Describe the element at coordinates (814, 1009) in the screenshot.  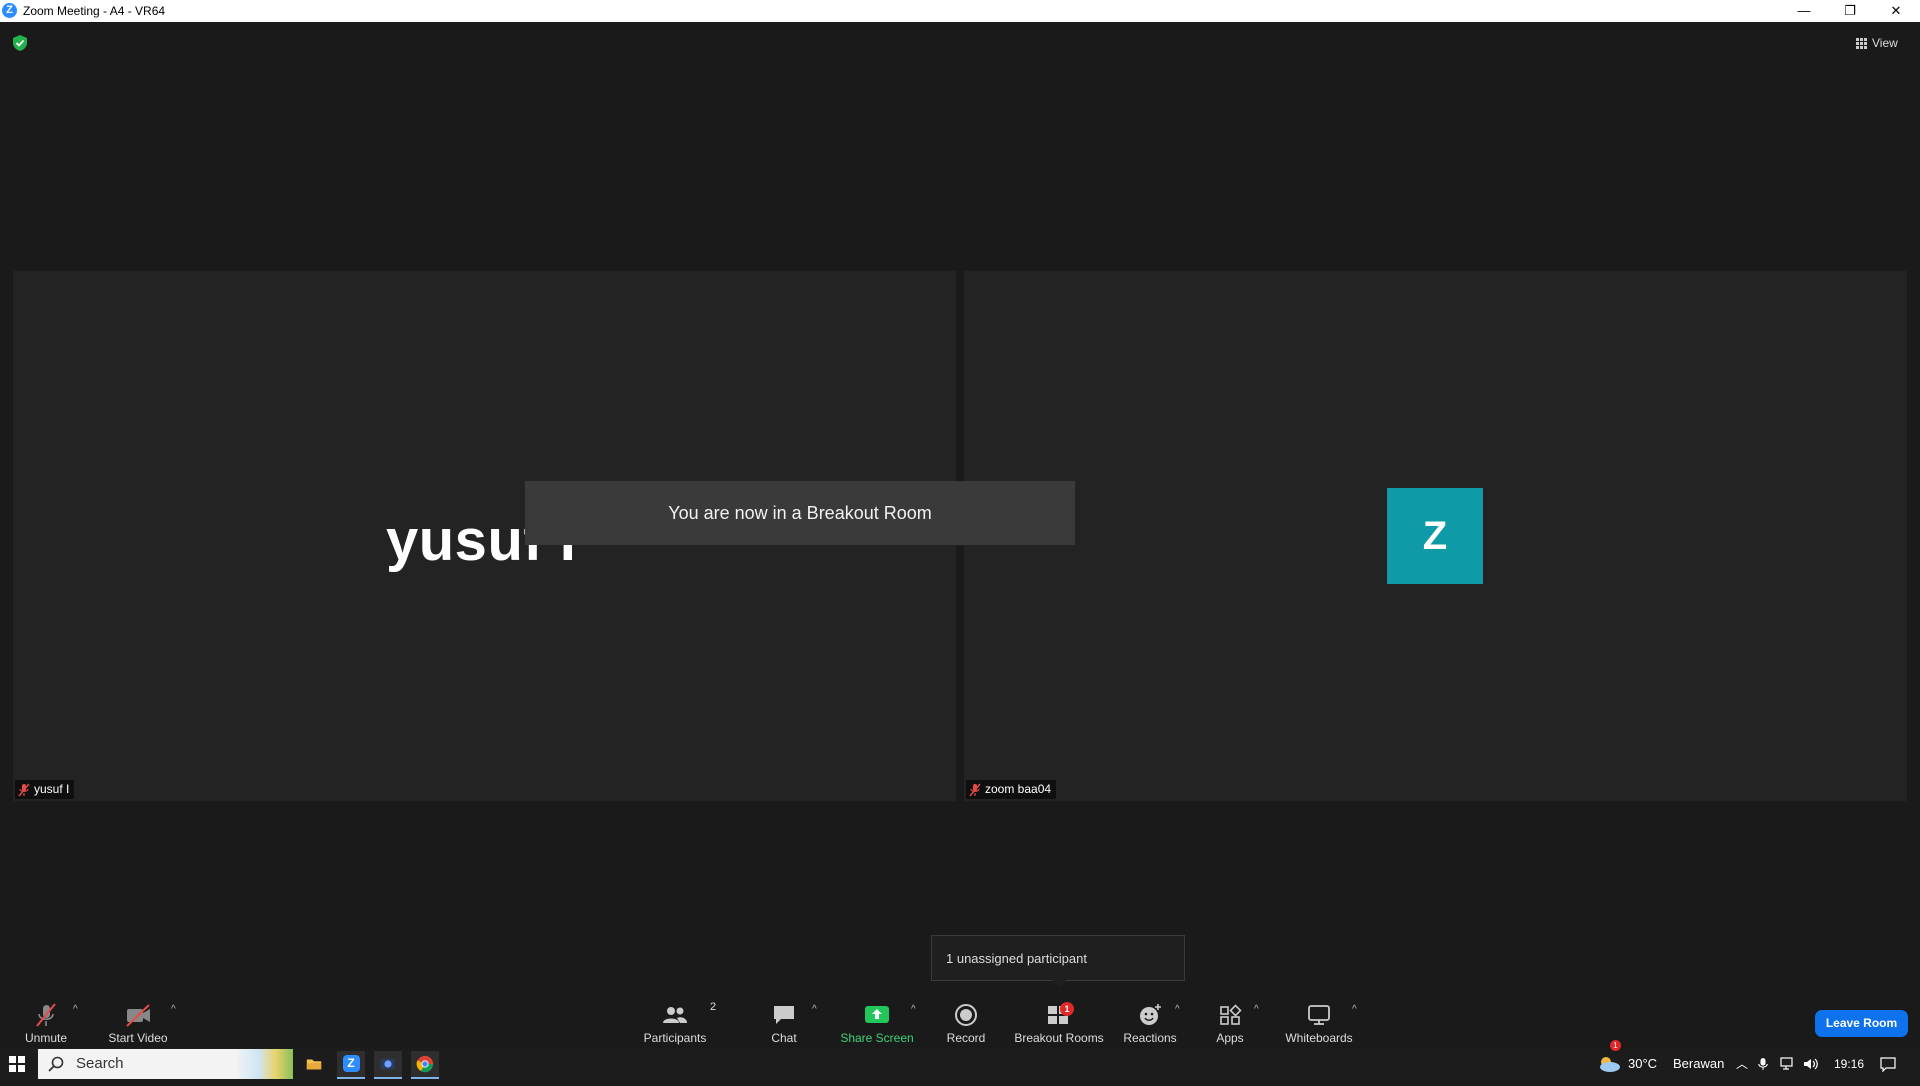
I see `chat-options-caret: ^` at that location.